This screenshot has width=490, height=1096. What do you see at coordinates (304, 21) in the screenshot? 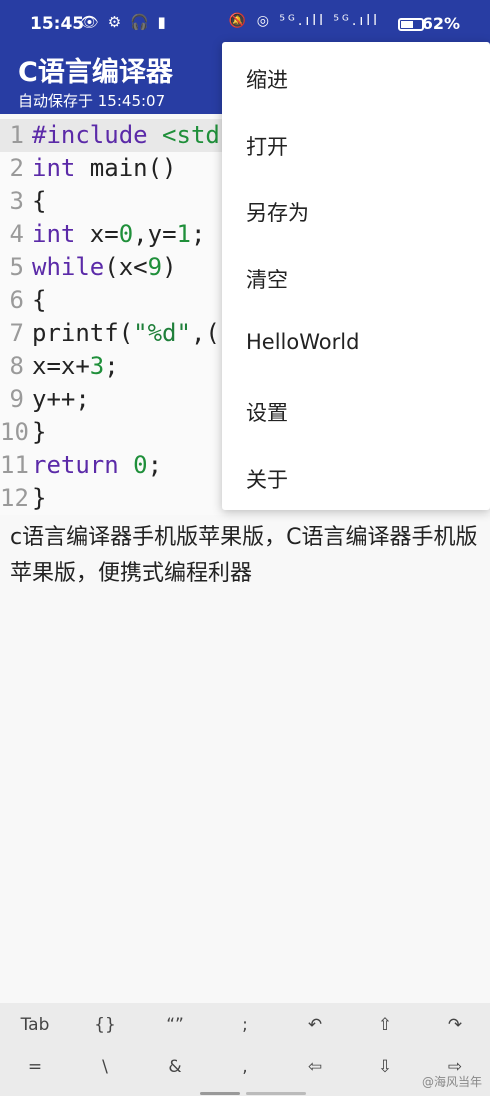
I see `status-signal-icons: 🔕 ◎ ⁵ᴳ.ıll ⁵ᴳ.ıll` at bounding box center [304, 21].